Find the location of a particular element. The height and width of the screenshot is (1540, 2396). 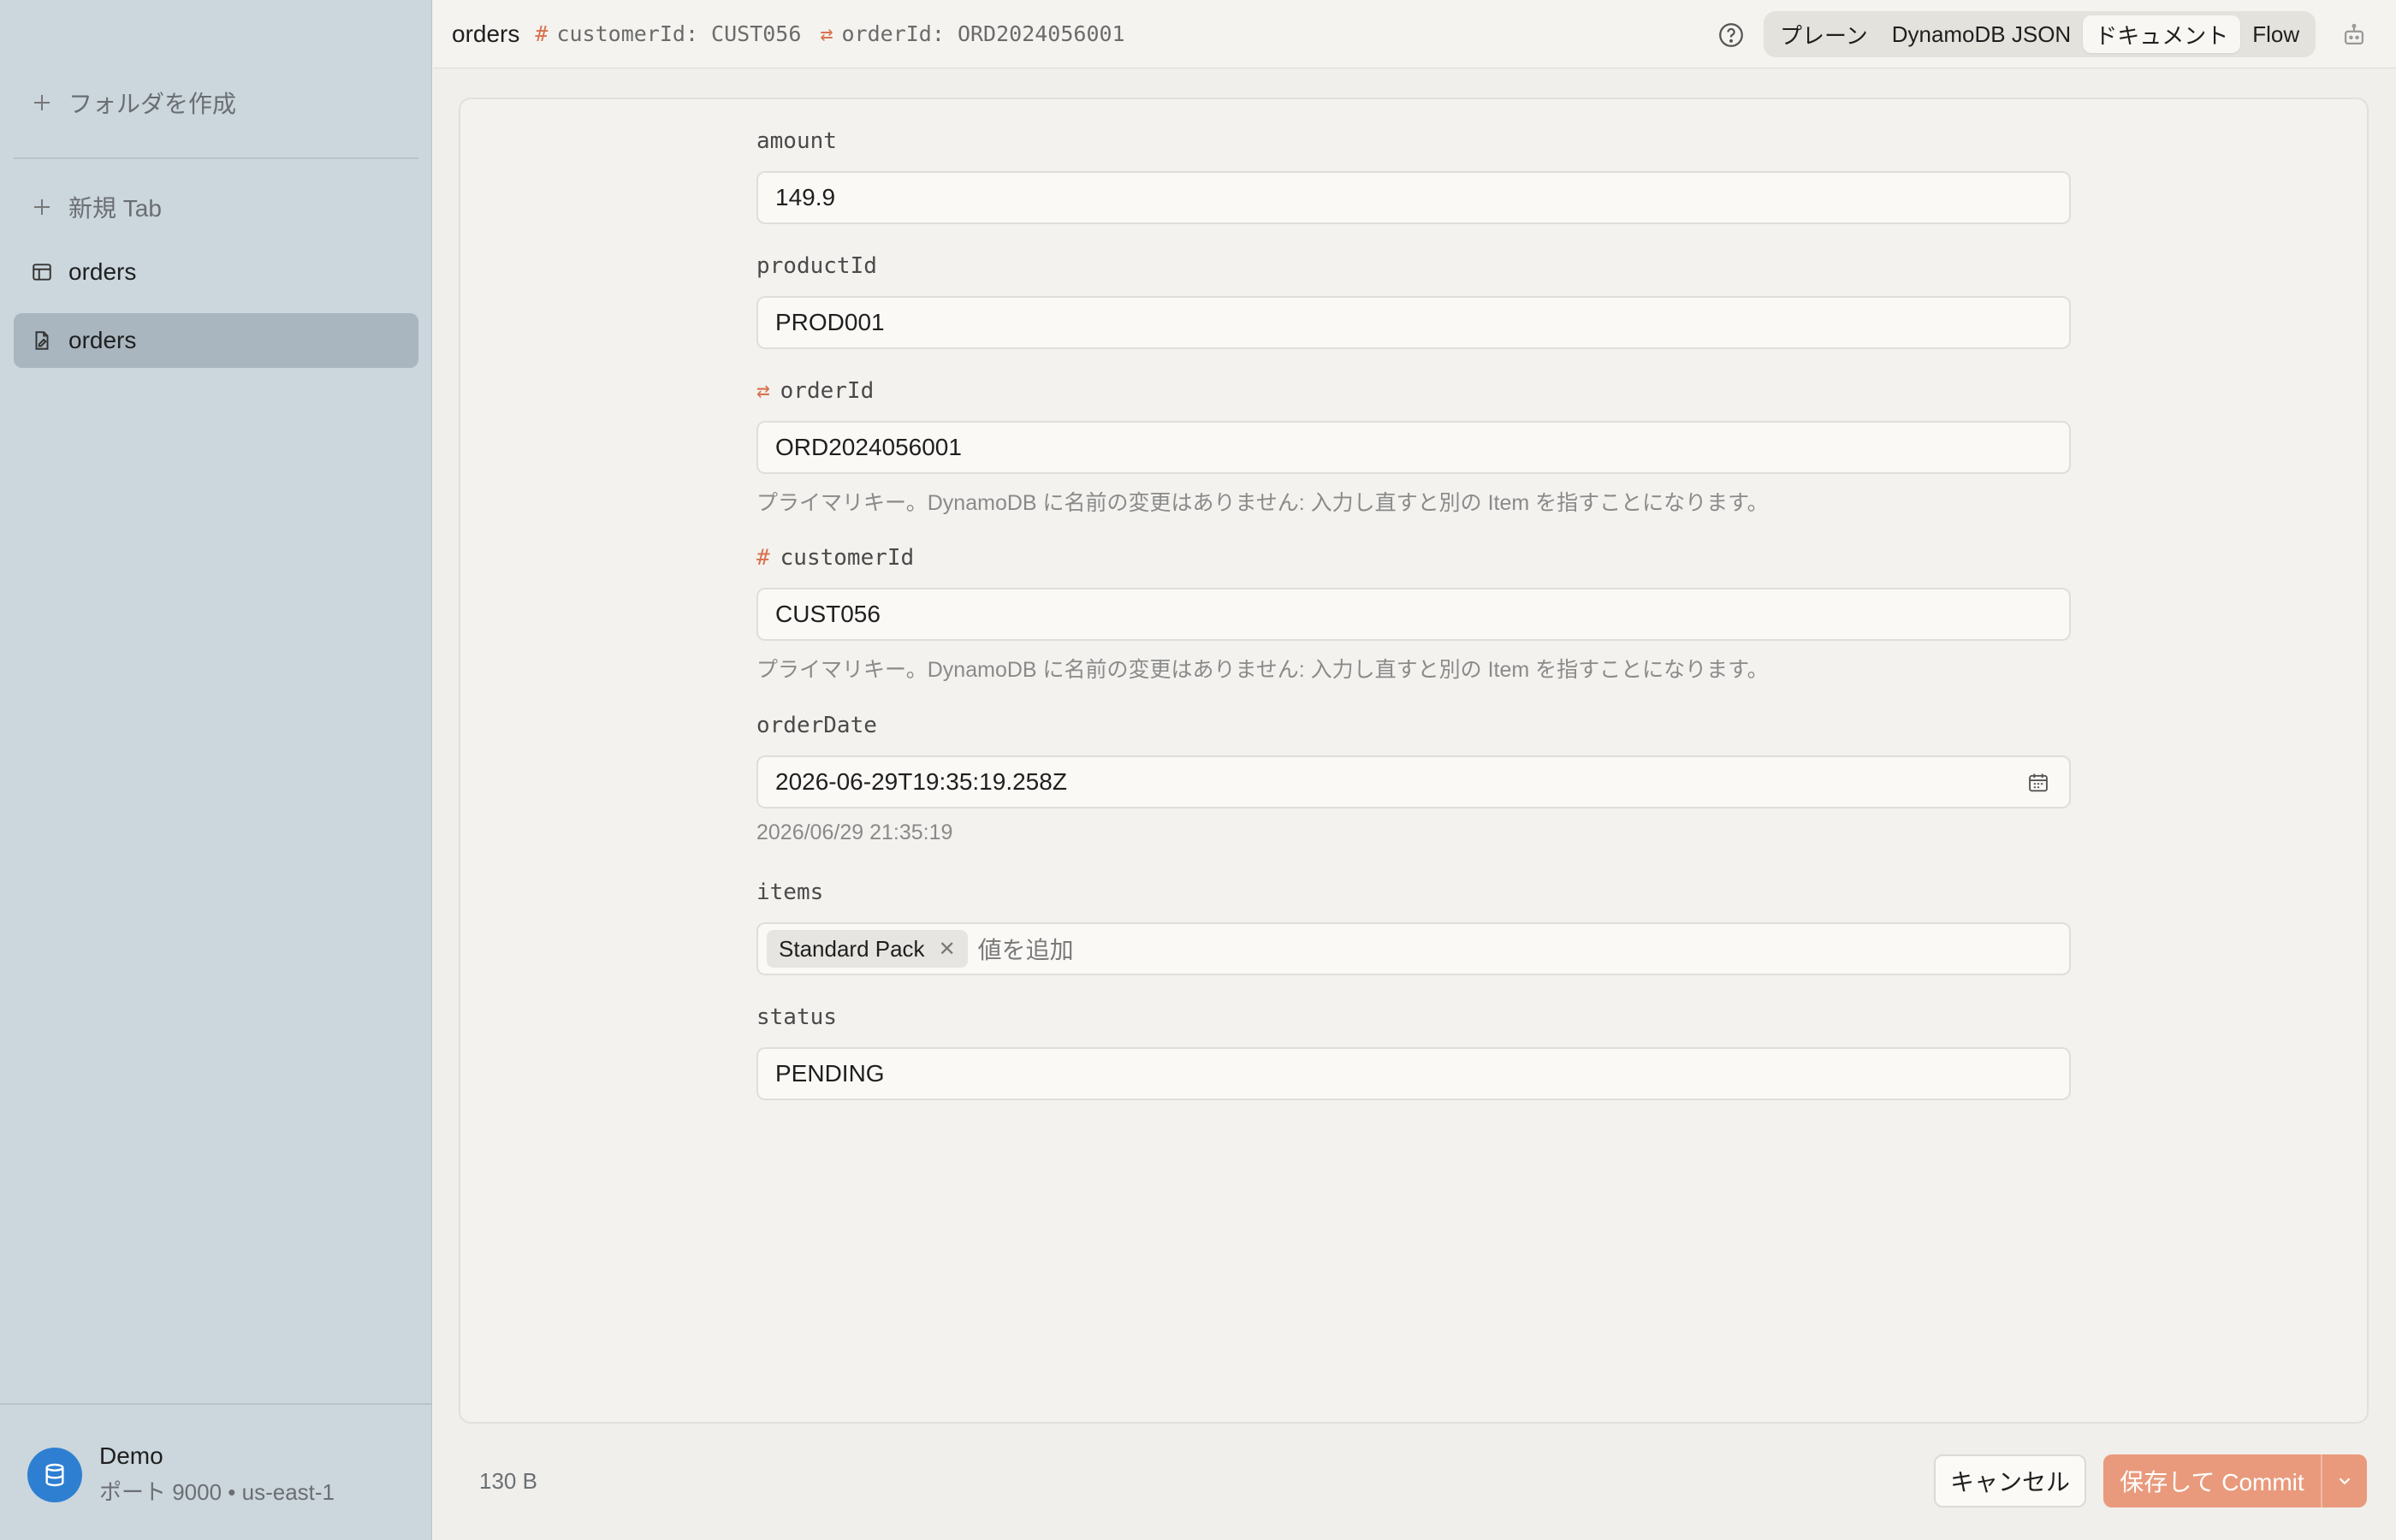

cancel-button: キャンセル is located at coordinates (2010, 1480).